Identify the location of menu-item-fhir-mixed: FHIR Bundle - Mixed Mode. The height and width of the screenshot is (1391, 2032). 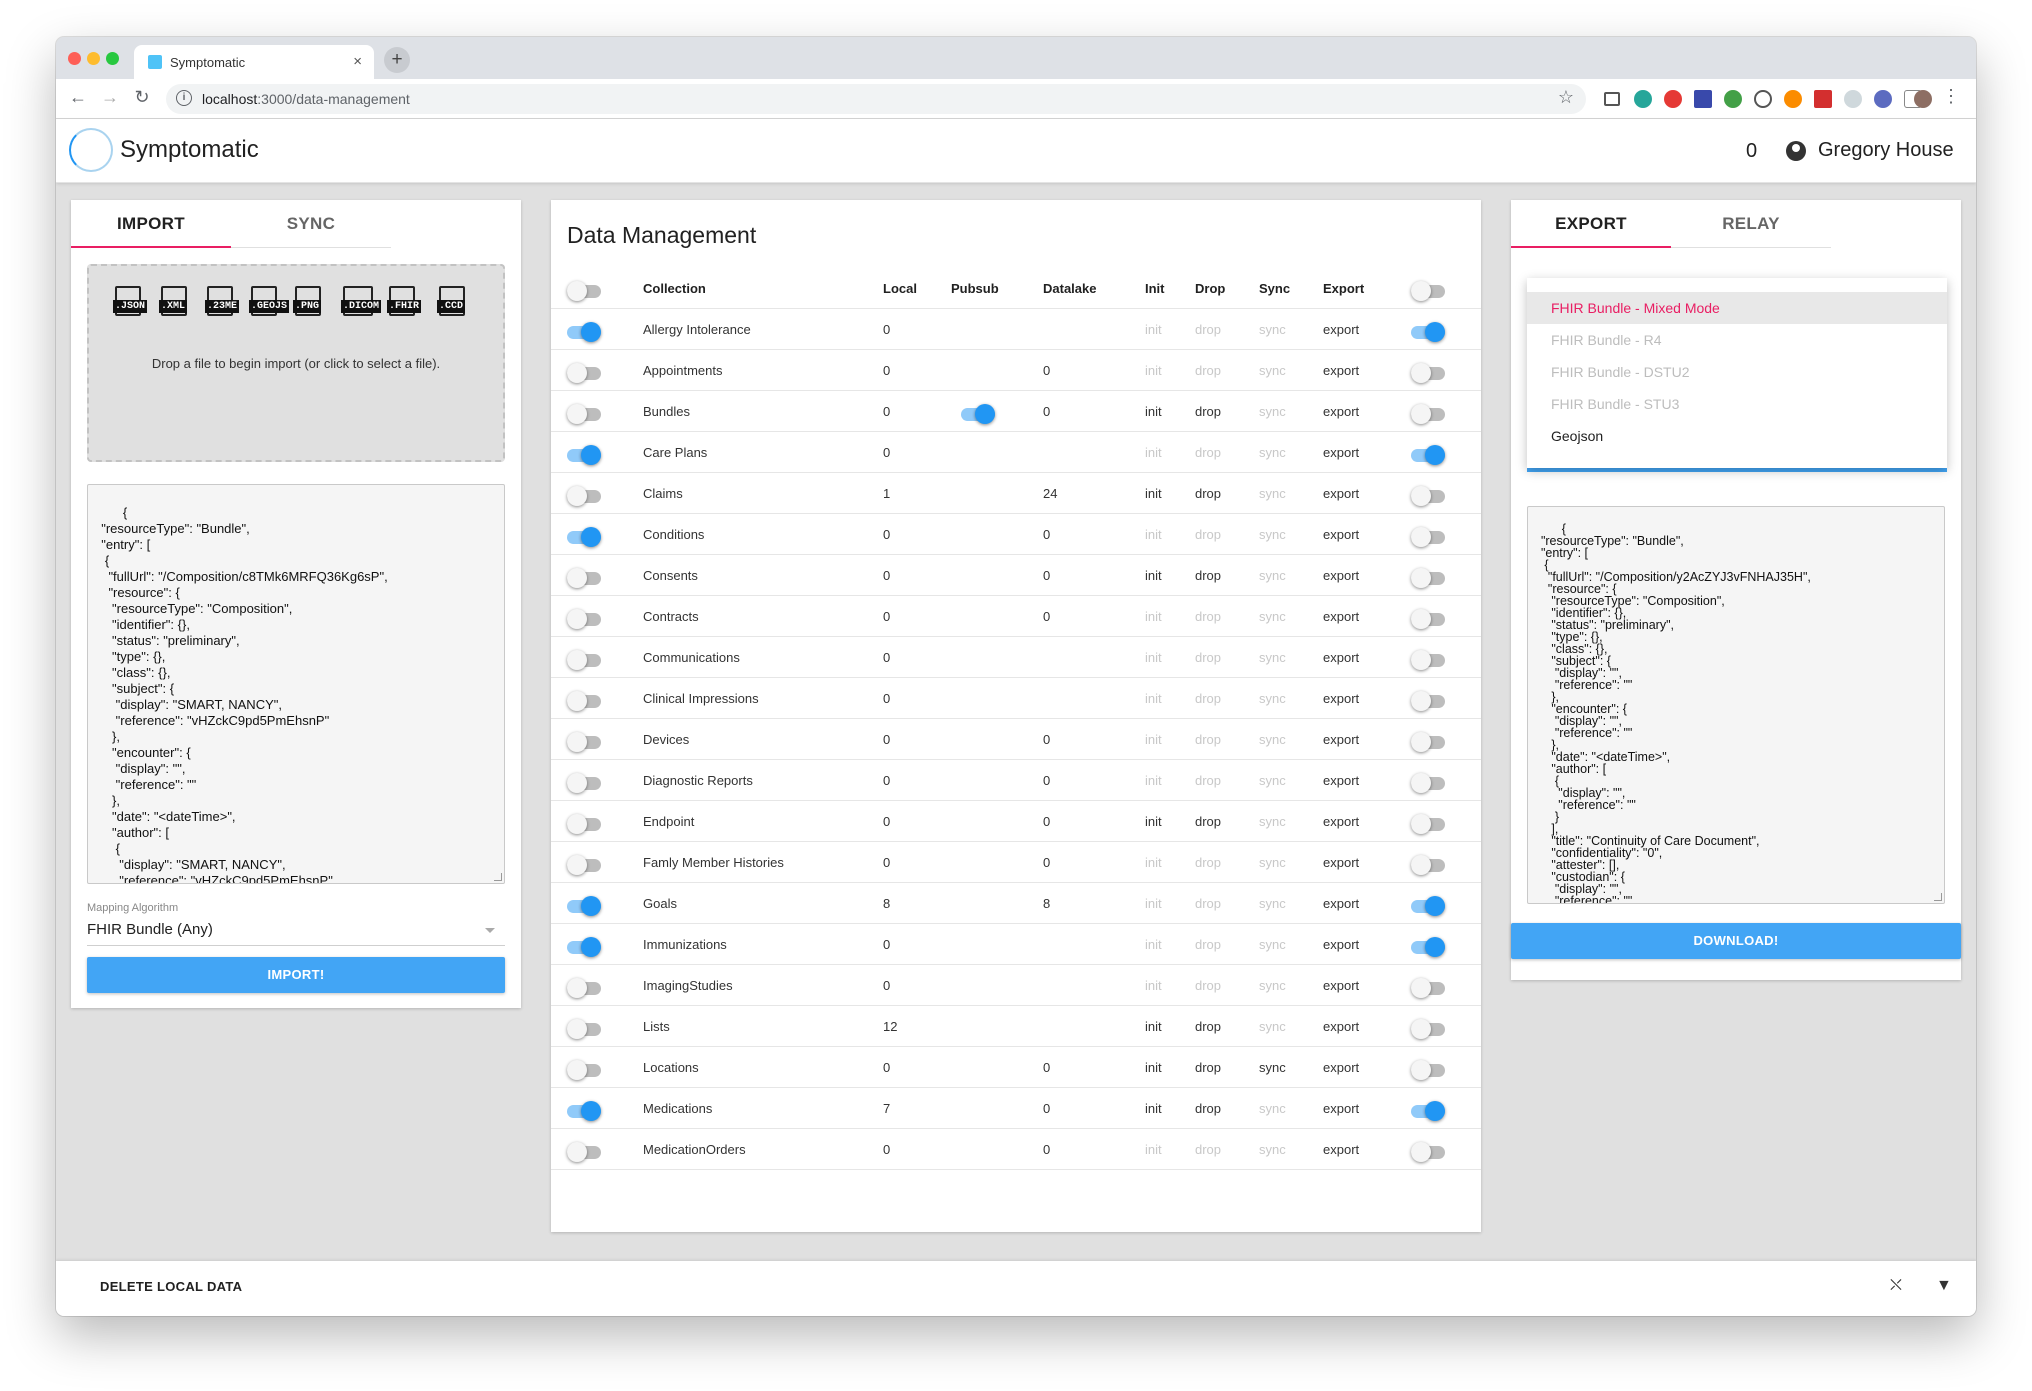
(1737, 308).